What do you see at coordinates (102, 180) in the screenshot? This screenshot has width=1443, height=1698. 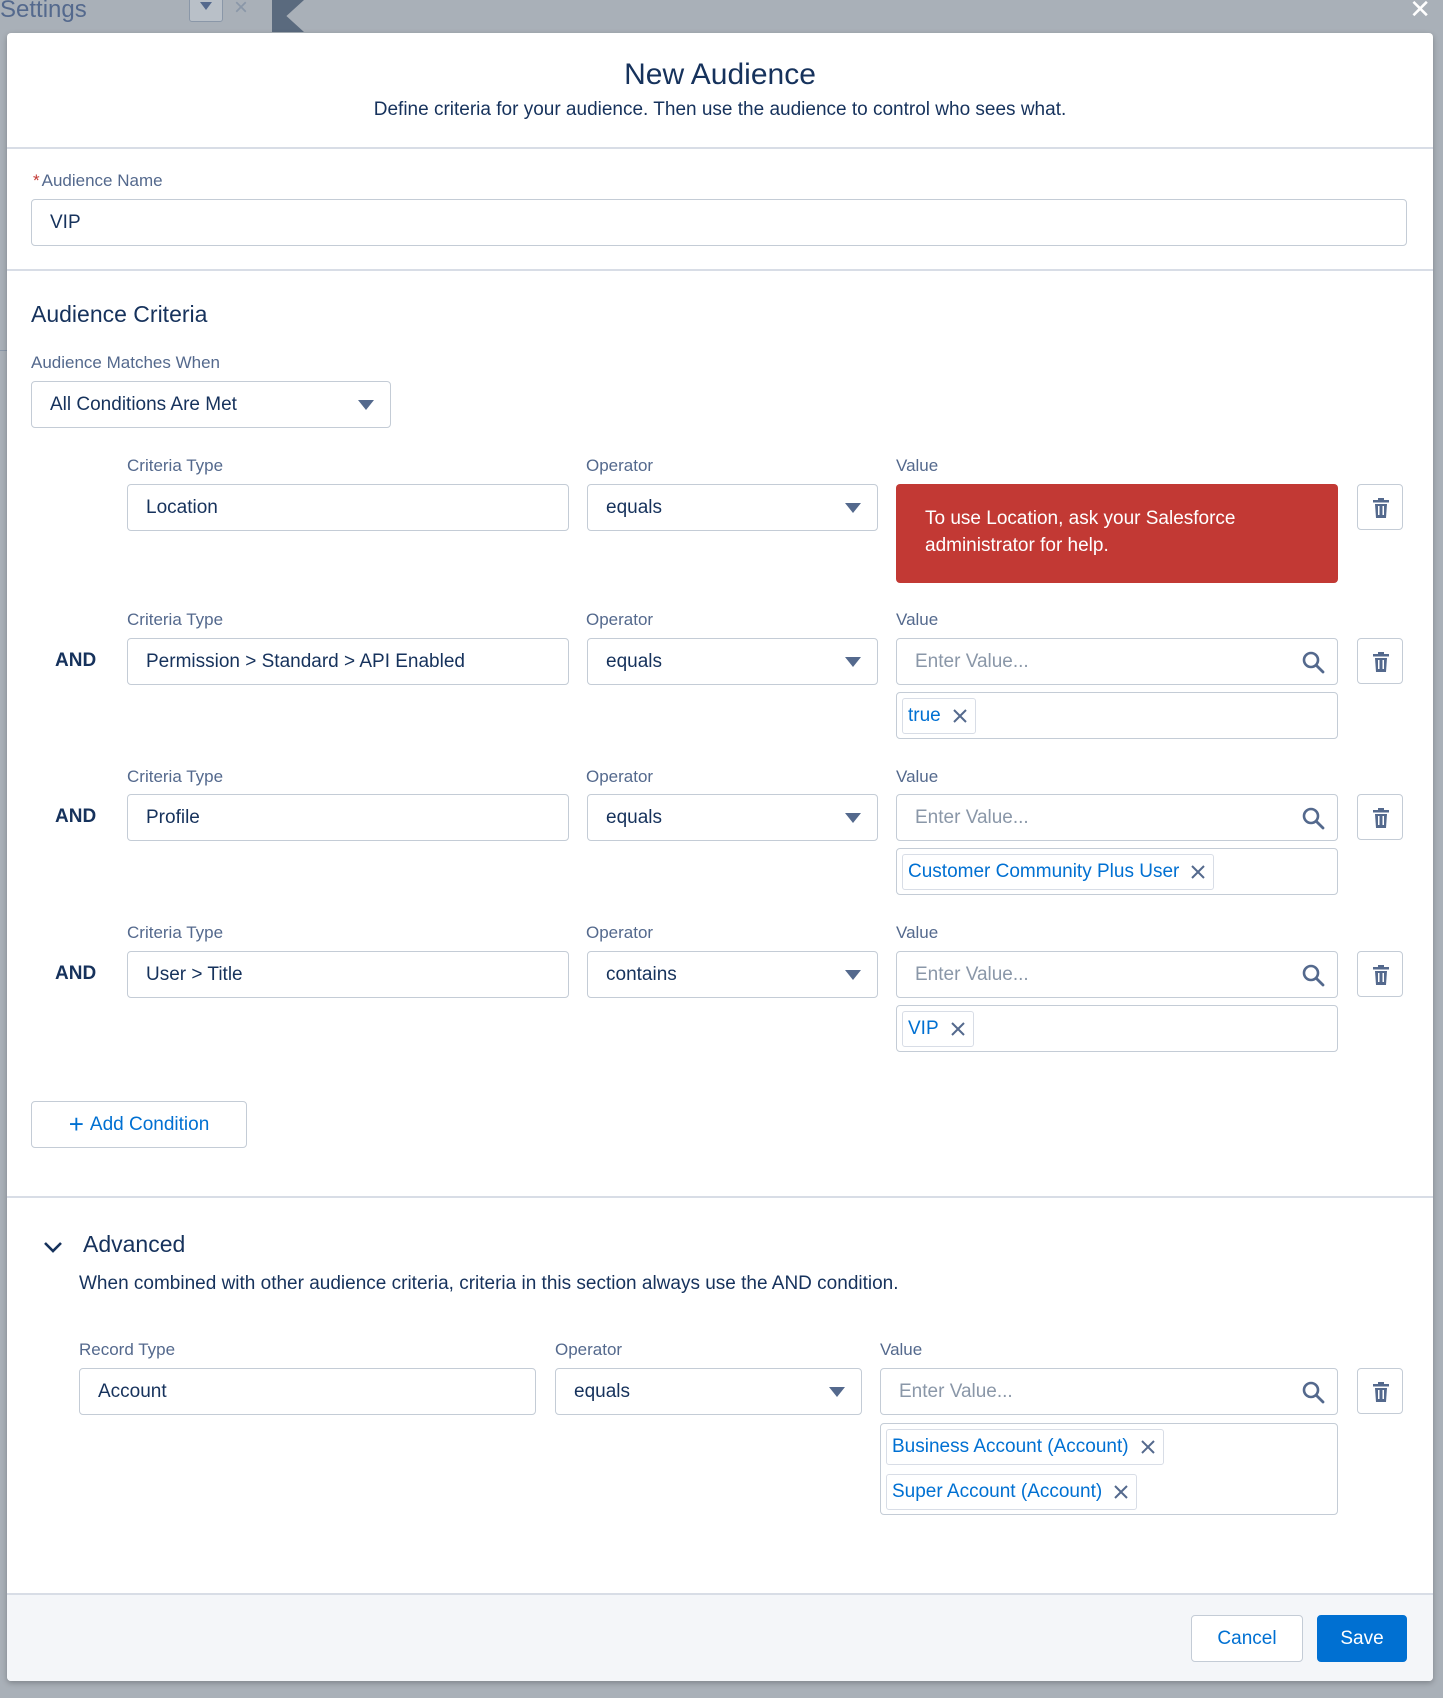 I see `audience-name-label-text: Audience Name` at bounding box center [102, 180].